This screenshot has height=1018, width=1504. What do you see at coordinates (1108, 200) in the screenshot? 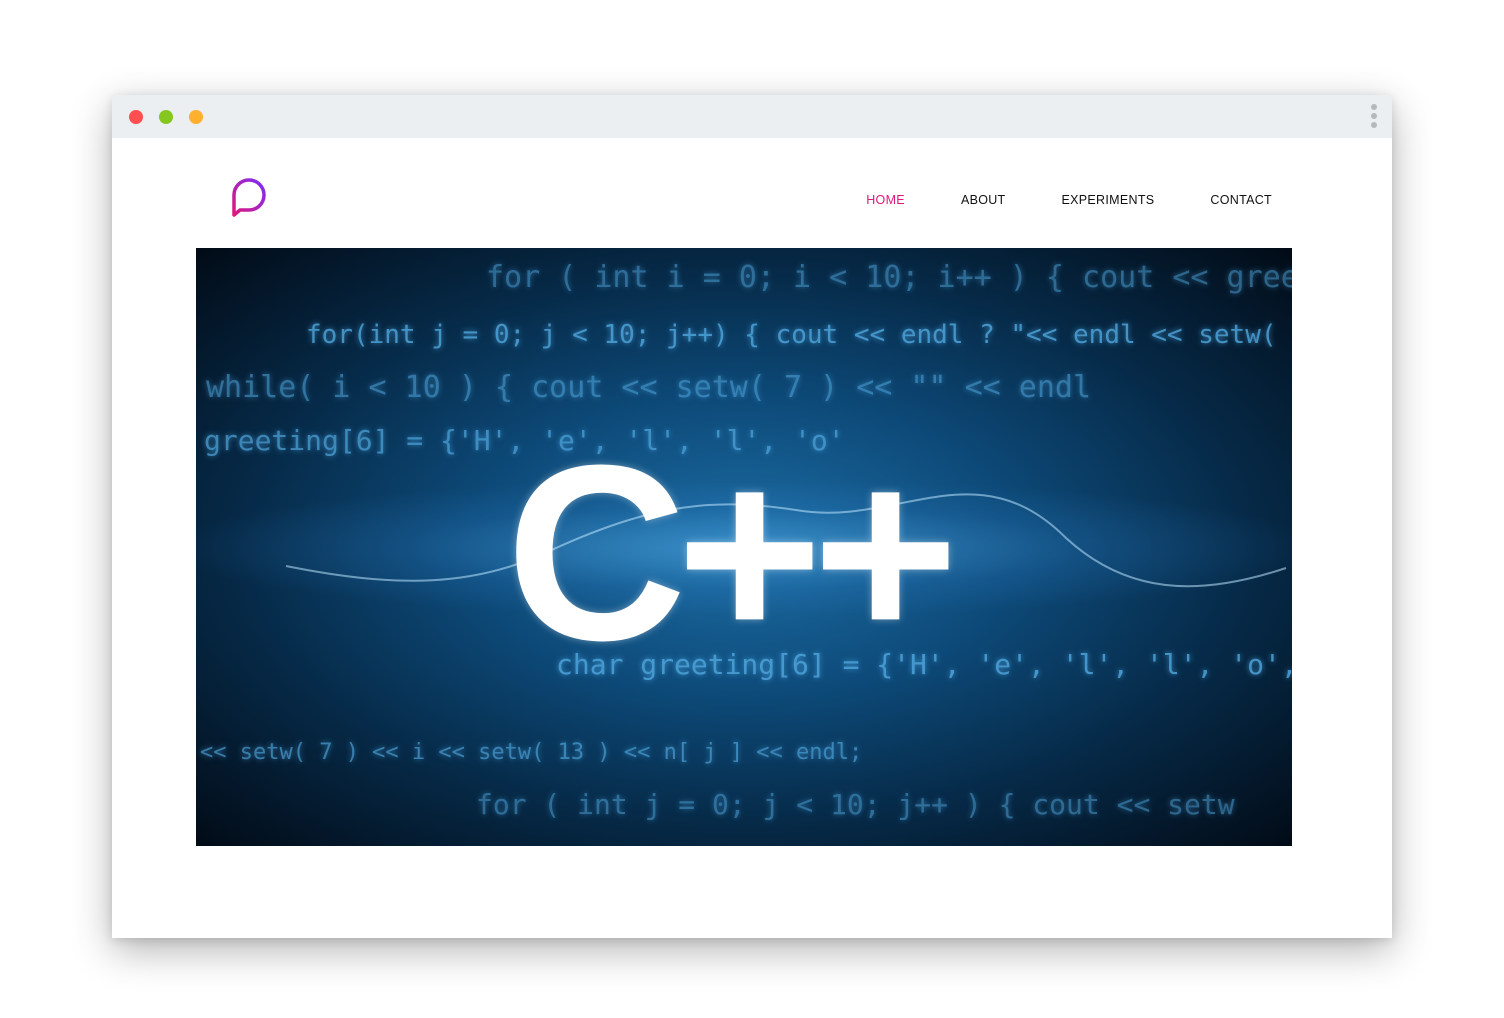
I see `nav-experiments: EXPERIMENTS` at bounding box center [1108, 200].